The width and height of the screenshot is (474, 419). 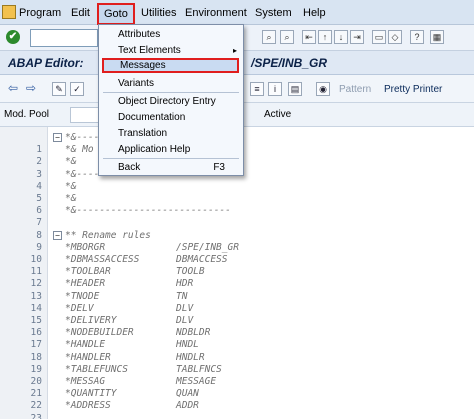 What do you see at coordinates (237, 332) in the screenshot?
I see `code-line: 16 *NODEBUILDER NDBLDR` at bounding box center [237, 332].